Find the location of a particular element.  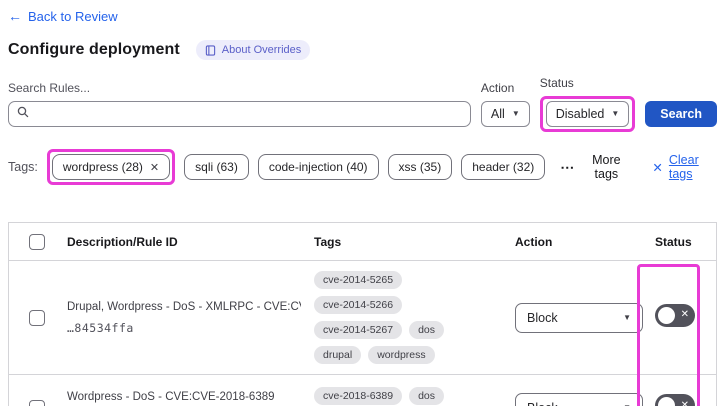

back-to-review-link: ← Back to Review is located at coordinates (63, 16).